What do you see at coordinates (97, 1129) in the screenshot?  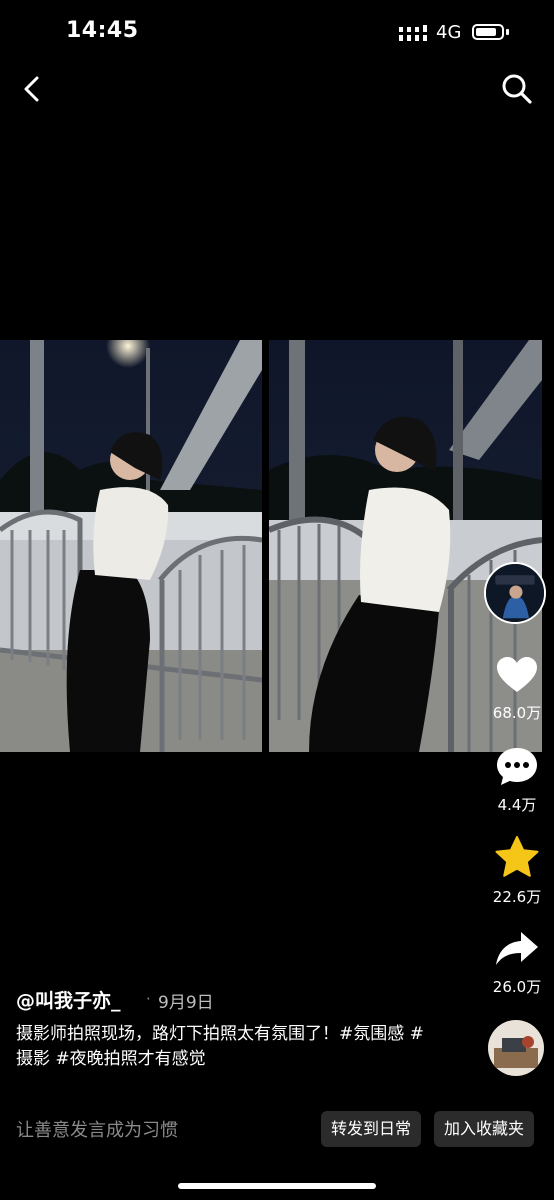 I see `comment-input: 让善意发言成为习惯` at bounding box center [97, 1129].